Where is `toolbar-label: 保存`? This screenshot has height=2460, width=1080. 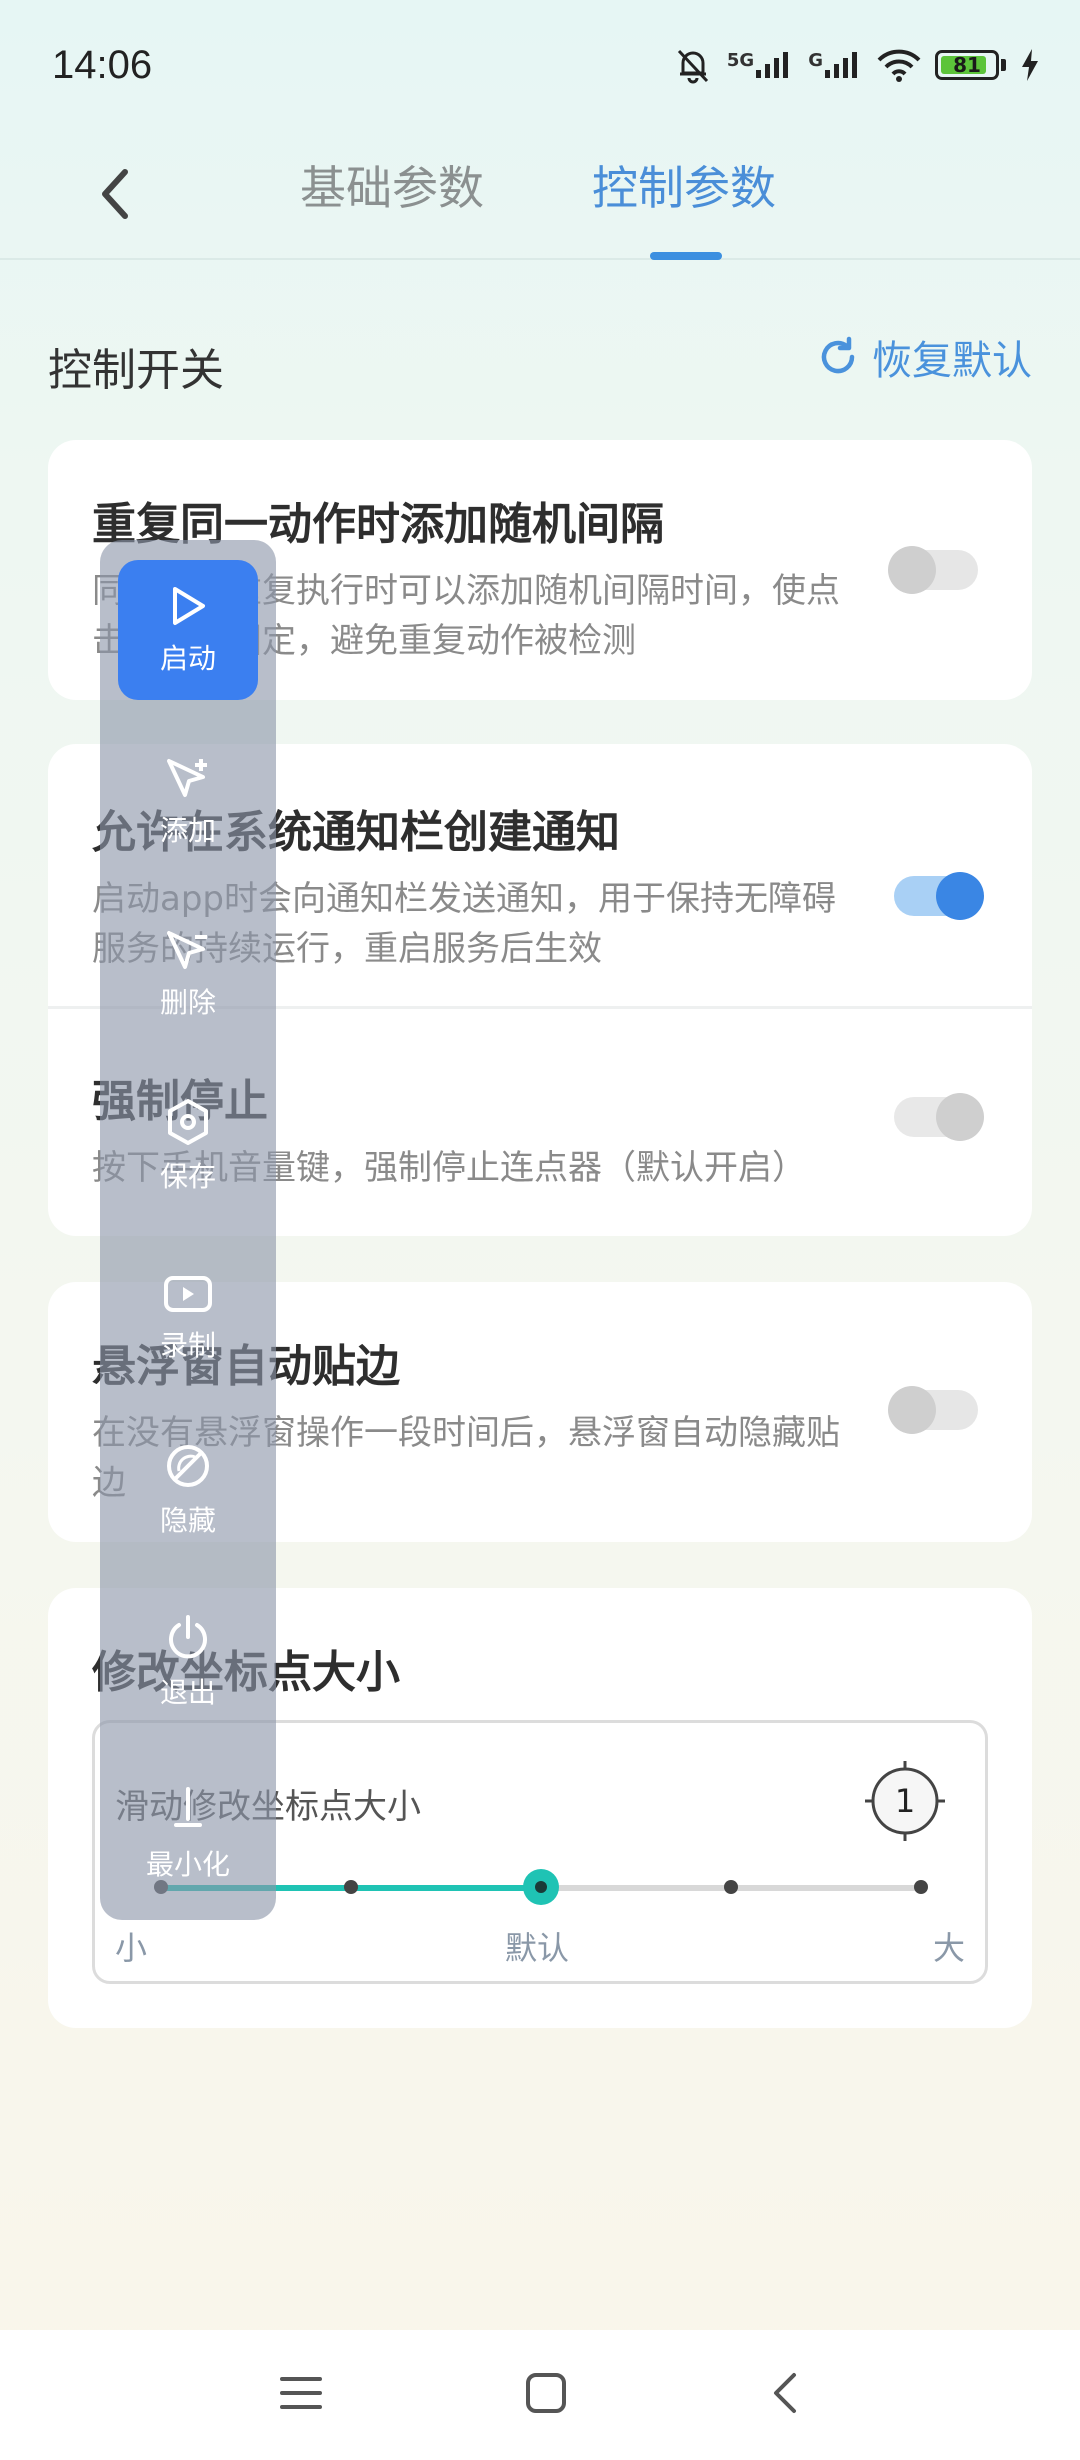 toolbar-label: 保存 is located at coordinates (187, 1176).